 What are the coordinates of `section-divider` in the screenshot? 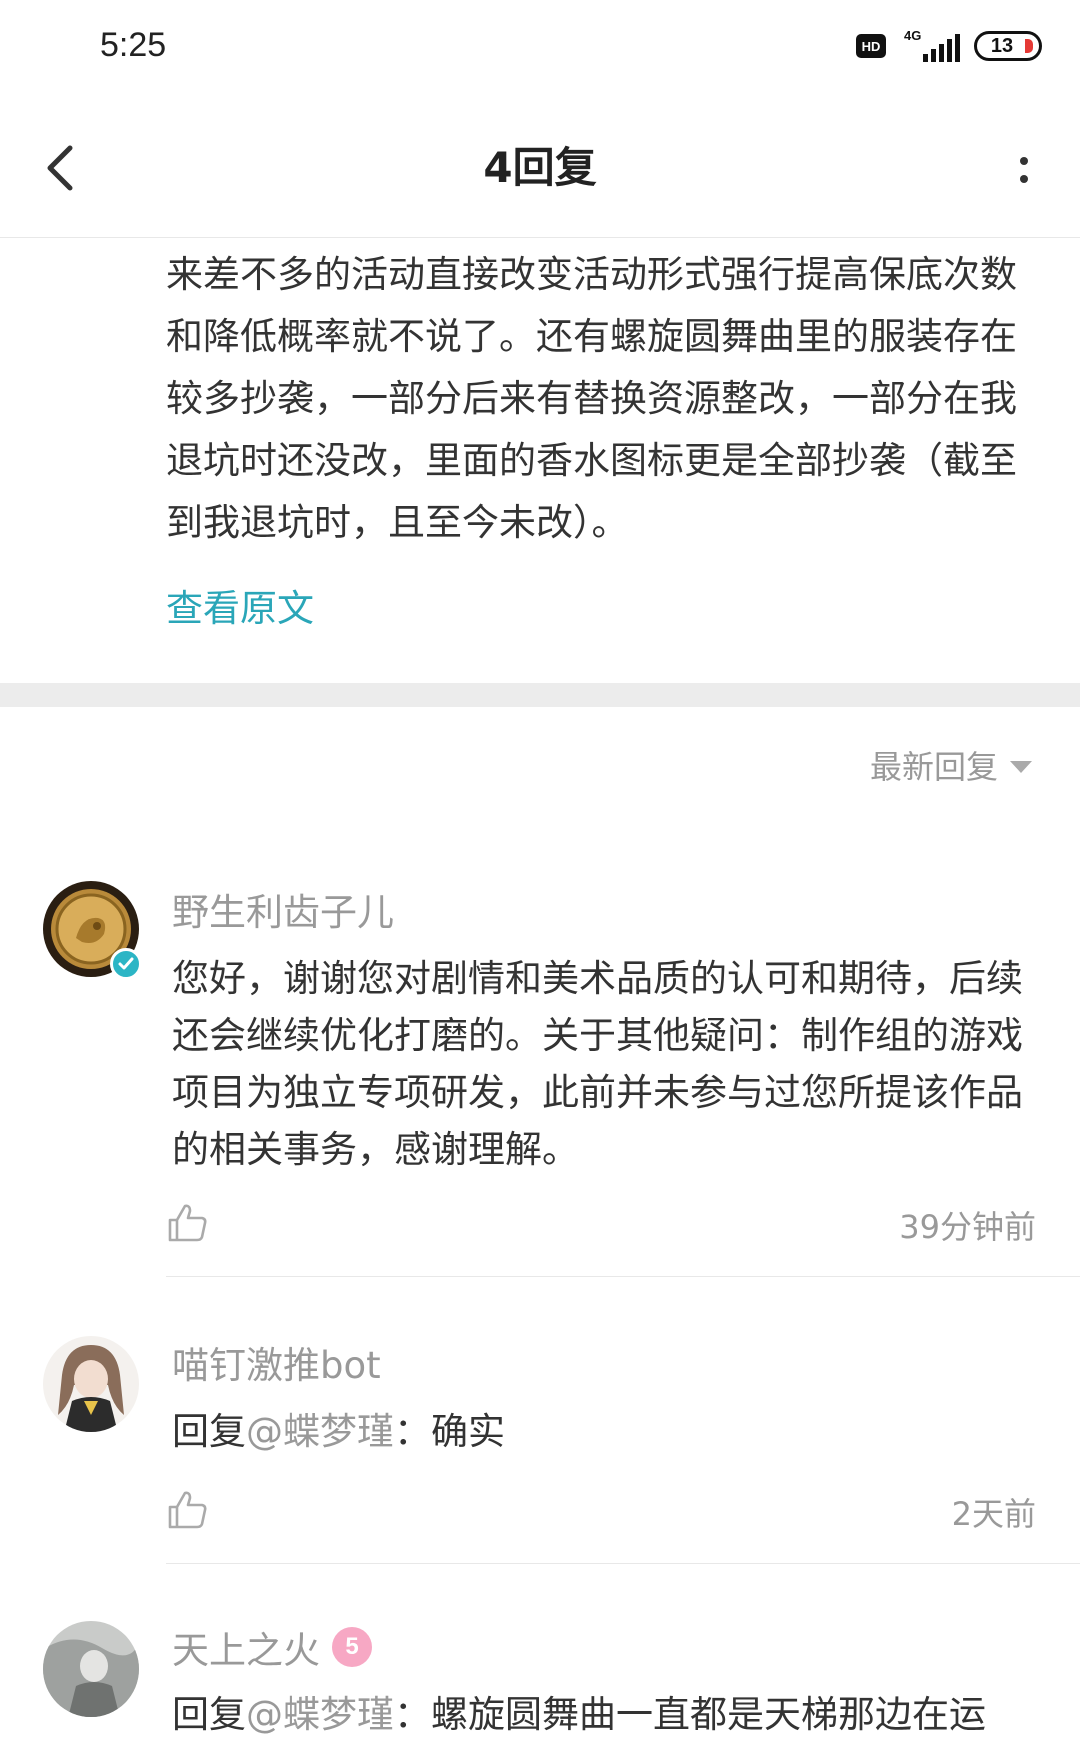 It's located at (540, 695).